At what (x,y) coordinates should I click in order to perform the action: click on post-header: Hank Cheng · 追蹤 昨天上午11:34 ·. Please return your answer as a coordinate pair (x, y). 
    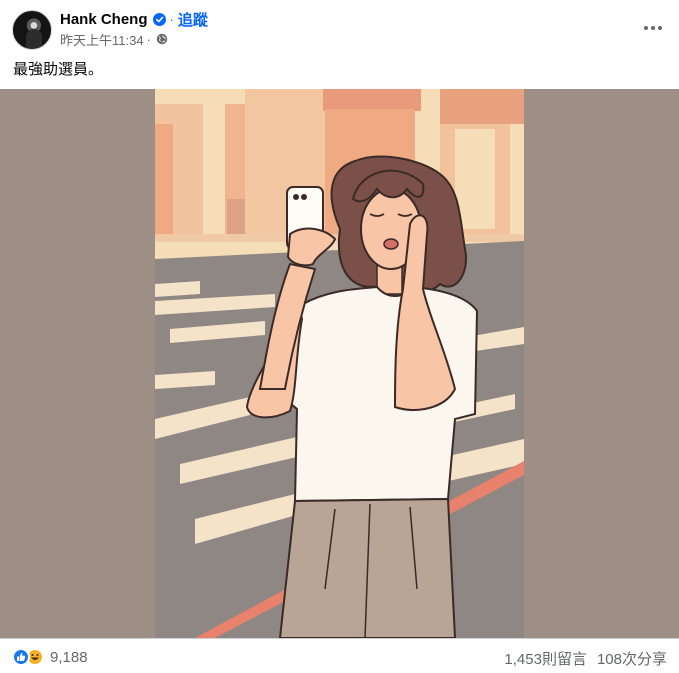
    Looking at the image, I should click on (339, 28).